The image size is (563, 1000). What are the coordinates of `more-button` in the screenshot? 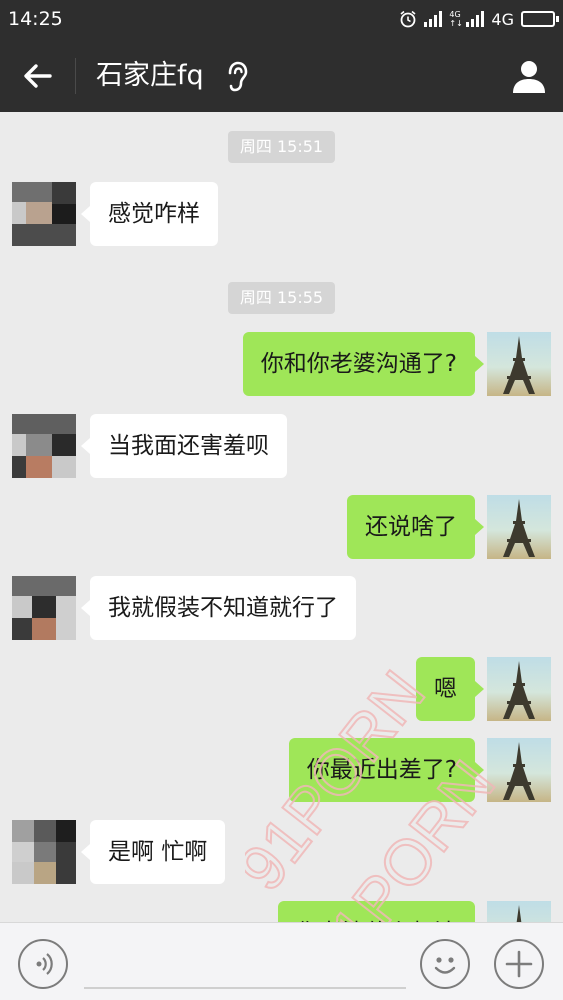 It's located at (519, 964).